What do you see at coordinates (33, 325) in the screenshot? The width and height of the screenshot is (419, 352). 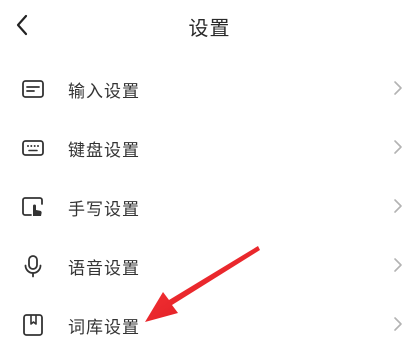 I see `dictionary-icon` at bounding box center [33, 325].